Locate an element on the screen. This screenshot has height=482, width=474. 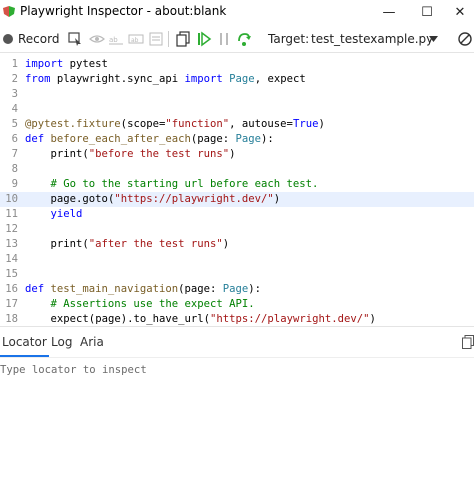
code-line: 17 # Assertions use the expect API. is located at coordinates (237, 304).